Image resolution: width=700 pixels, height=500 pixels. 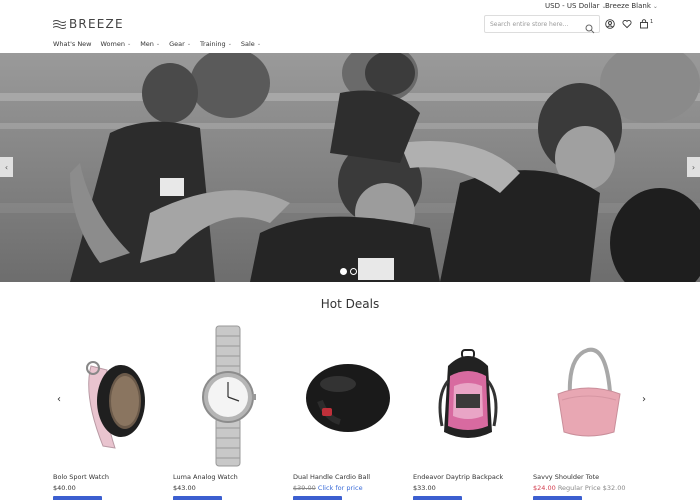 I want to click on product-name: Savvy Shoulder Tote, so click(x=566, y=477).